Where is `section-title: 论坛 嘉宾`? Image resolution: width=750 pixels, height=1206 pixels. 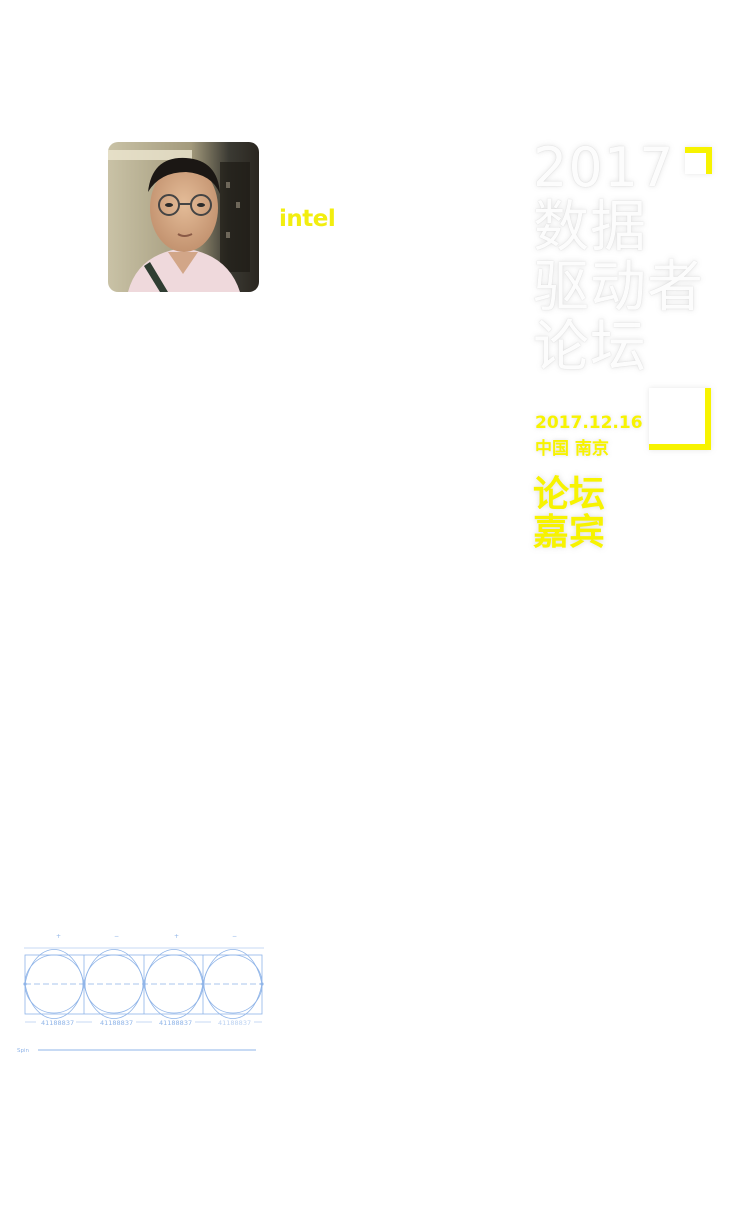 section-title: 论坛 嘉宾 is located at coordinates (569, 514).